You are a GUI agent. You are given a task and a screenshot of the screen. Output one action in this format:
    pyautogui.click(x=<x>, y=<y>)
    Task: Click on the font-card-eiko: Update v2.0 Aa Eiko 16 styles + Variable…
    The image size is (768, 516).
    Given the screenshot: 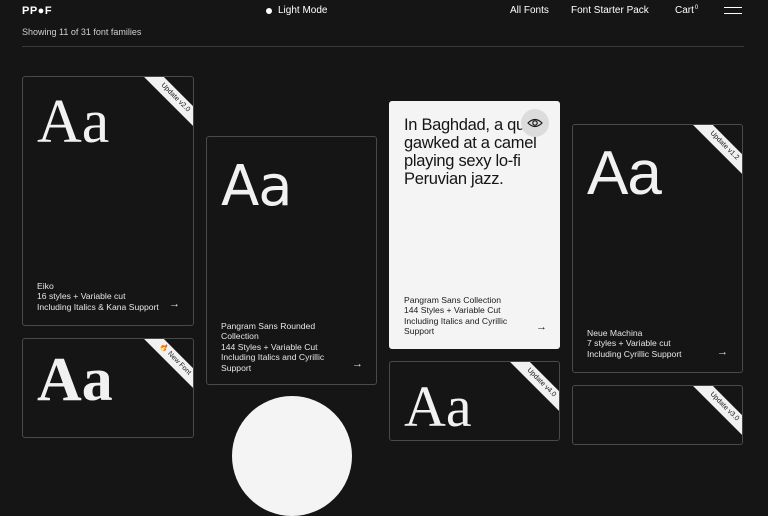 What is the action you would take?
    pyautogui.click(x=108, y=201)
    